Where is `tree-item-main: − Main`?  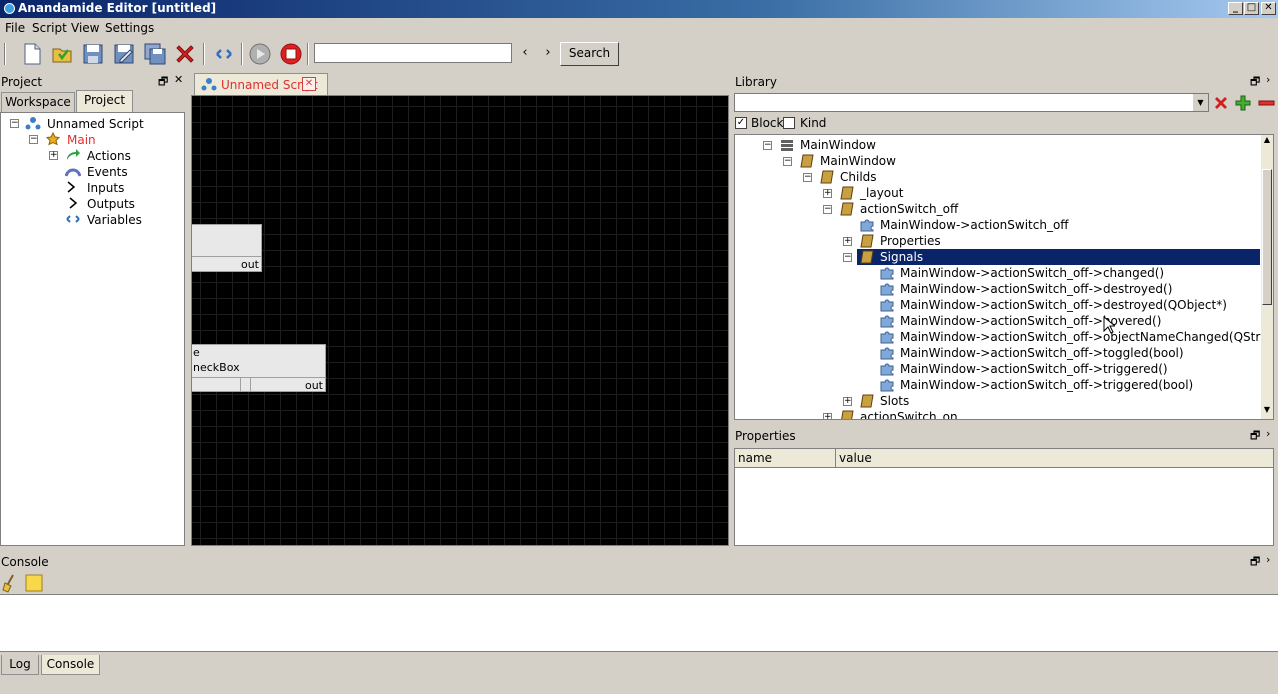 tree-item-main: − Main is located at coordinates (91, 140).